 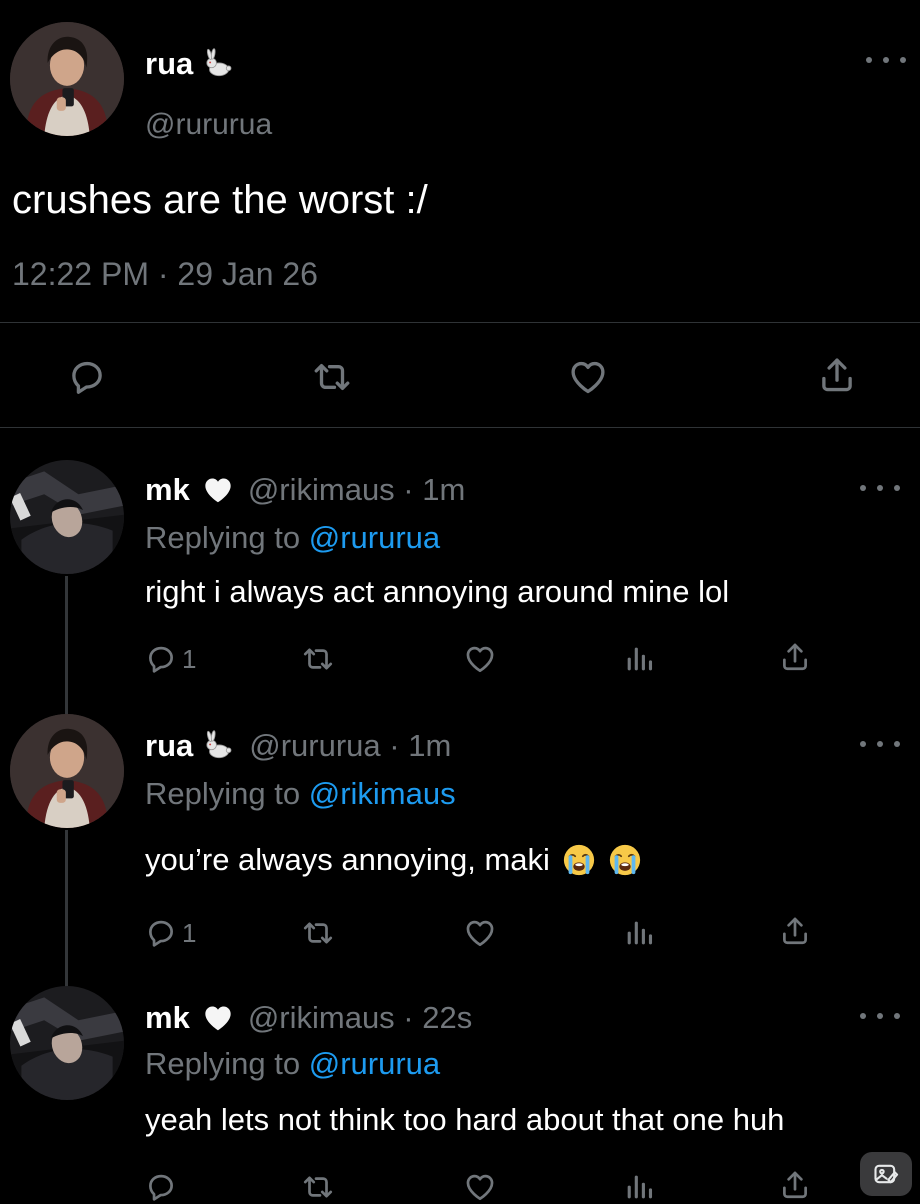 What do you see at coordinates (220, 200) in the screenshot?
I see `tweet-text: crushes are the worst :/` at bounding box center [220, 200].